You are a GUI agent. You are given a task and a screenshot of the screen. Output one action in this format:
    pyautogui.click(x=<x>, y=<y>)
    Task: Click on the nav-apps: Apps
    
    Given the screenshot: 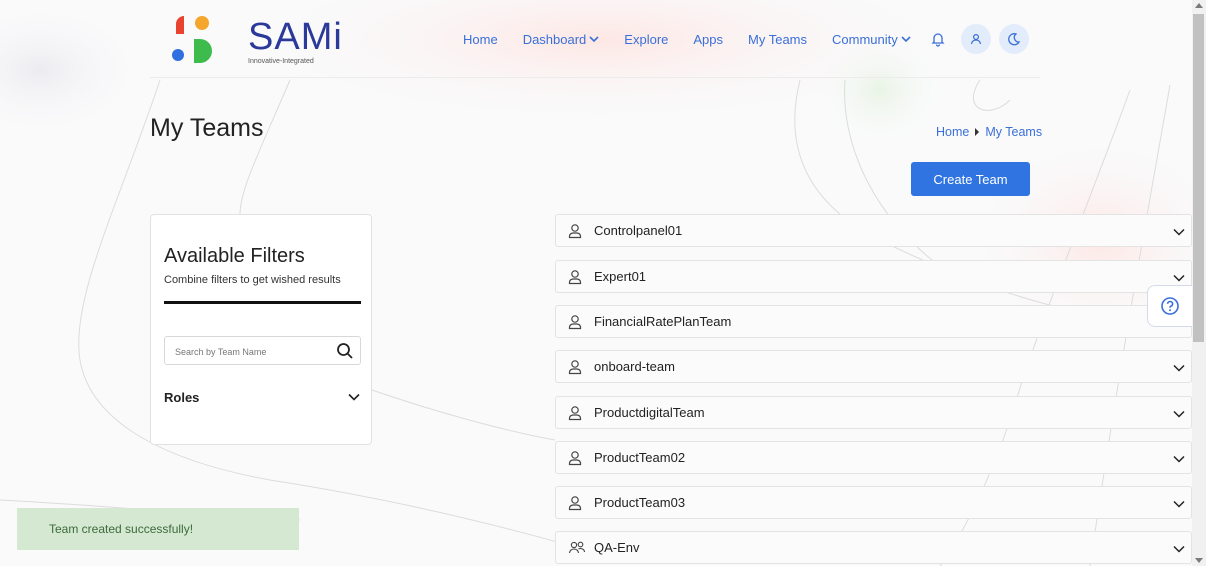 What is the action you would take?
    pyautogui.click(x=708, y=39)
    